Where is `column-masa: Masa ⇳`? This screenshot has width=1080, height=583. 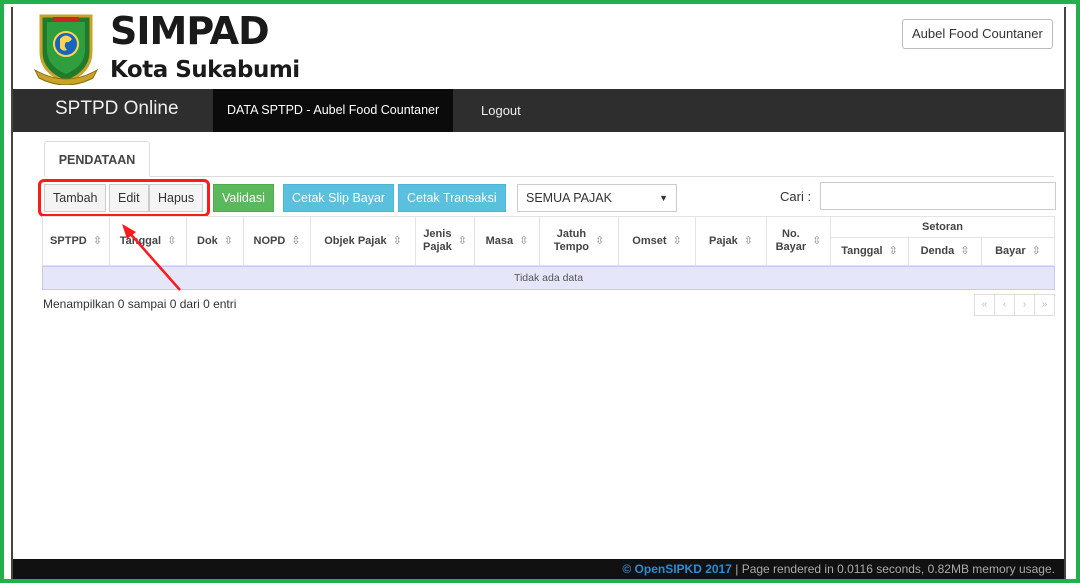 column-masa: Masa ⇳ is located at coordinates (507, 241).